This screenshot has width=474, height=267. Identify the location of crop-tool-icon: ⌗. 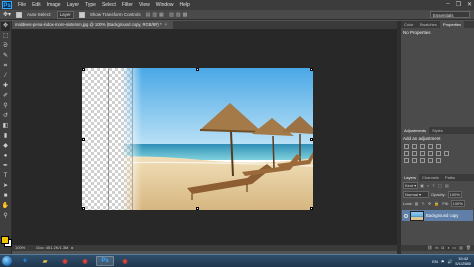
(5, 66).